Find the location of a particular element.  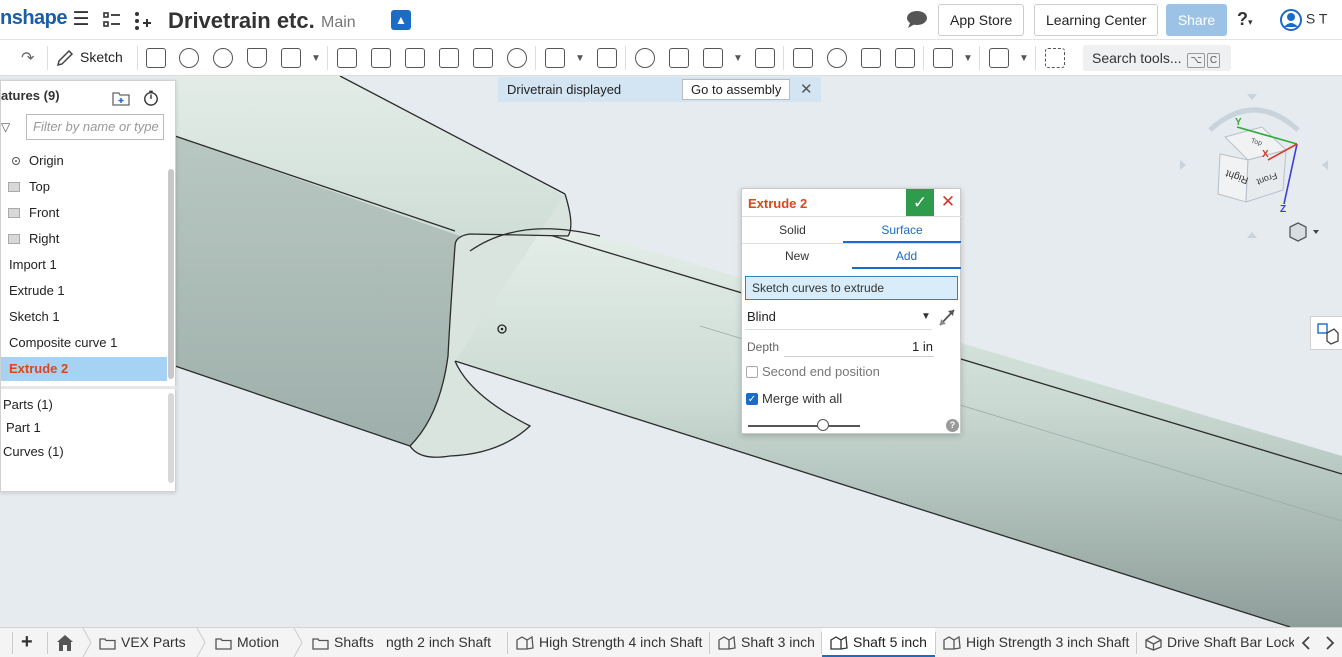

learning-center-button: Learning Center is located at coordinates (1096, 20).